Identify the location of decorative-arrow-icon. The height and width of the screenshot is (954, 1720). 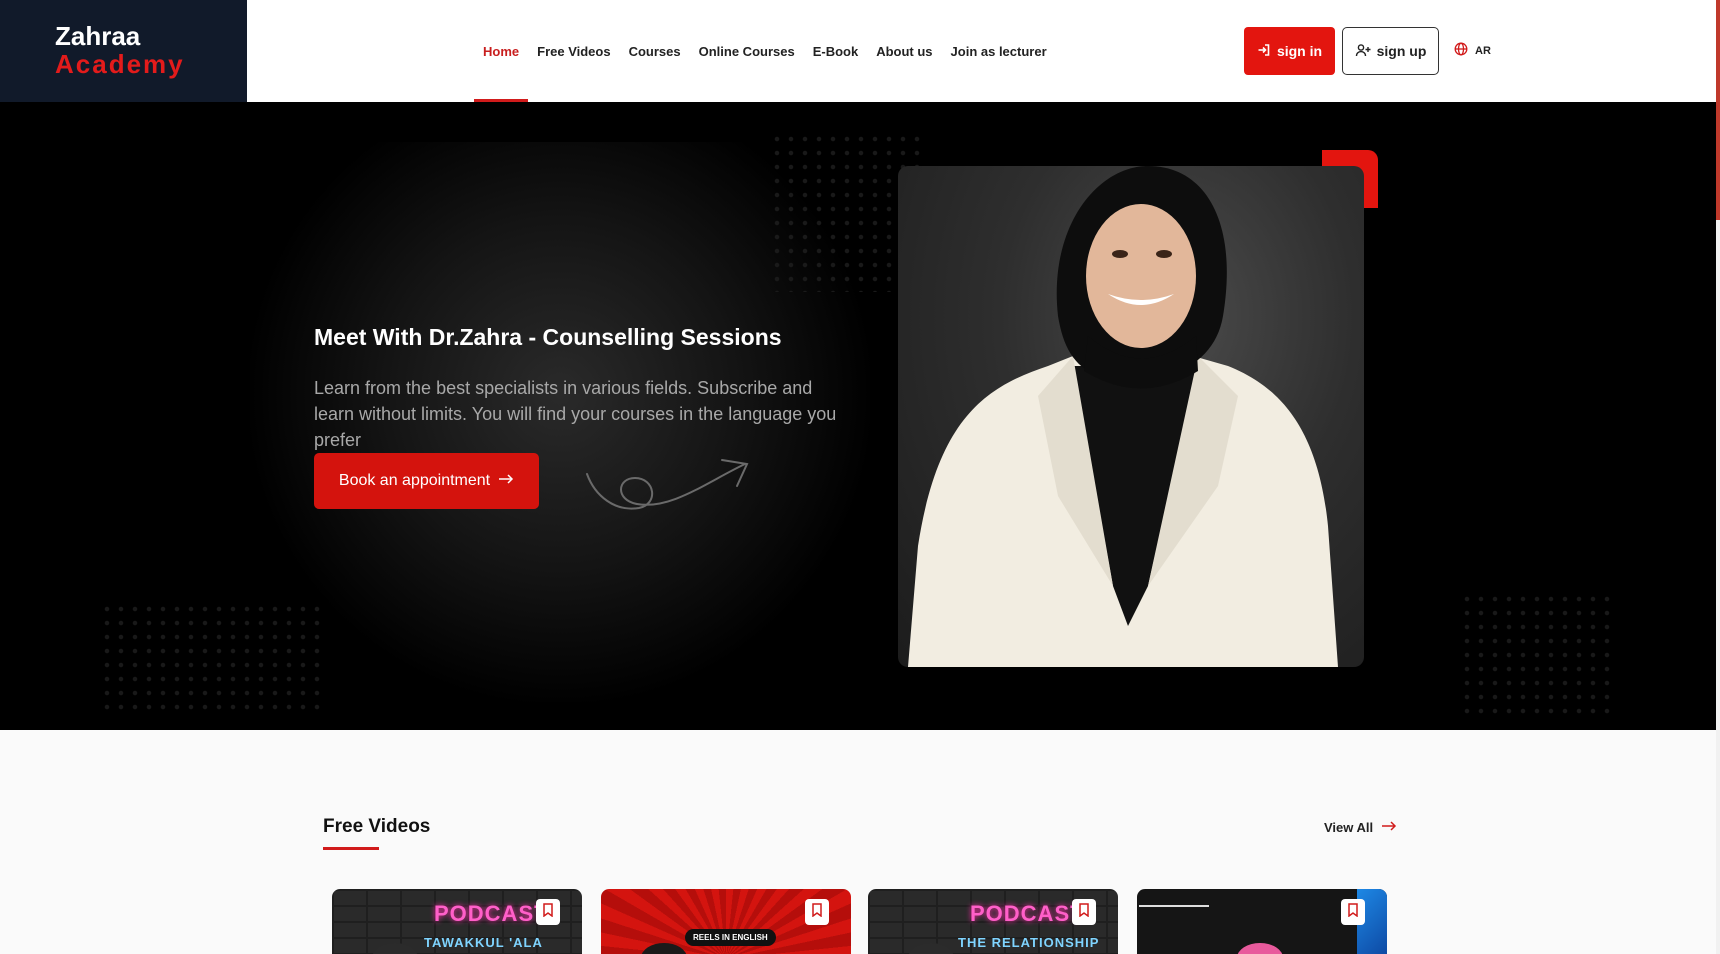
(667, 489).